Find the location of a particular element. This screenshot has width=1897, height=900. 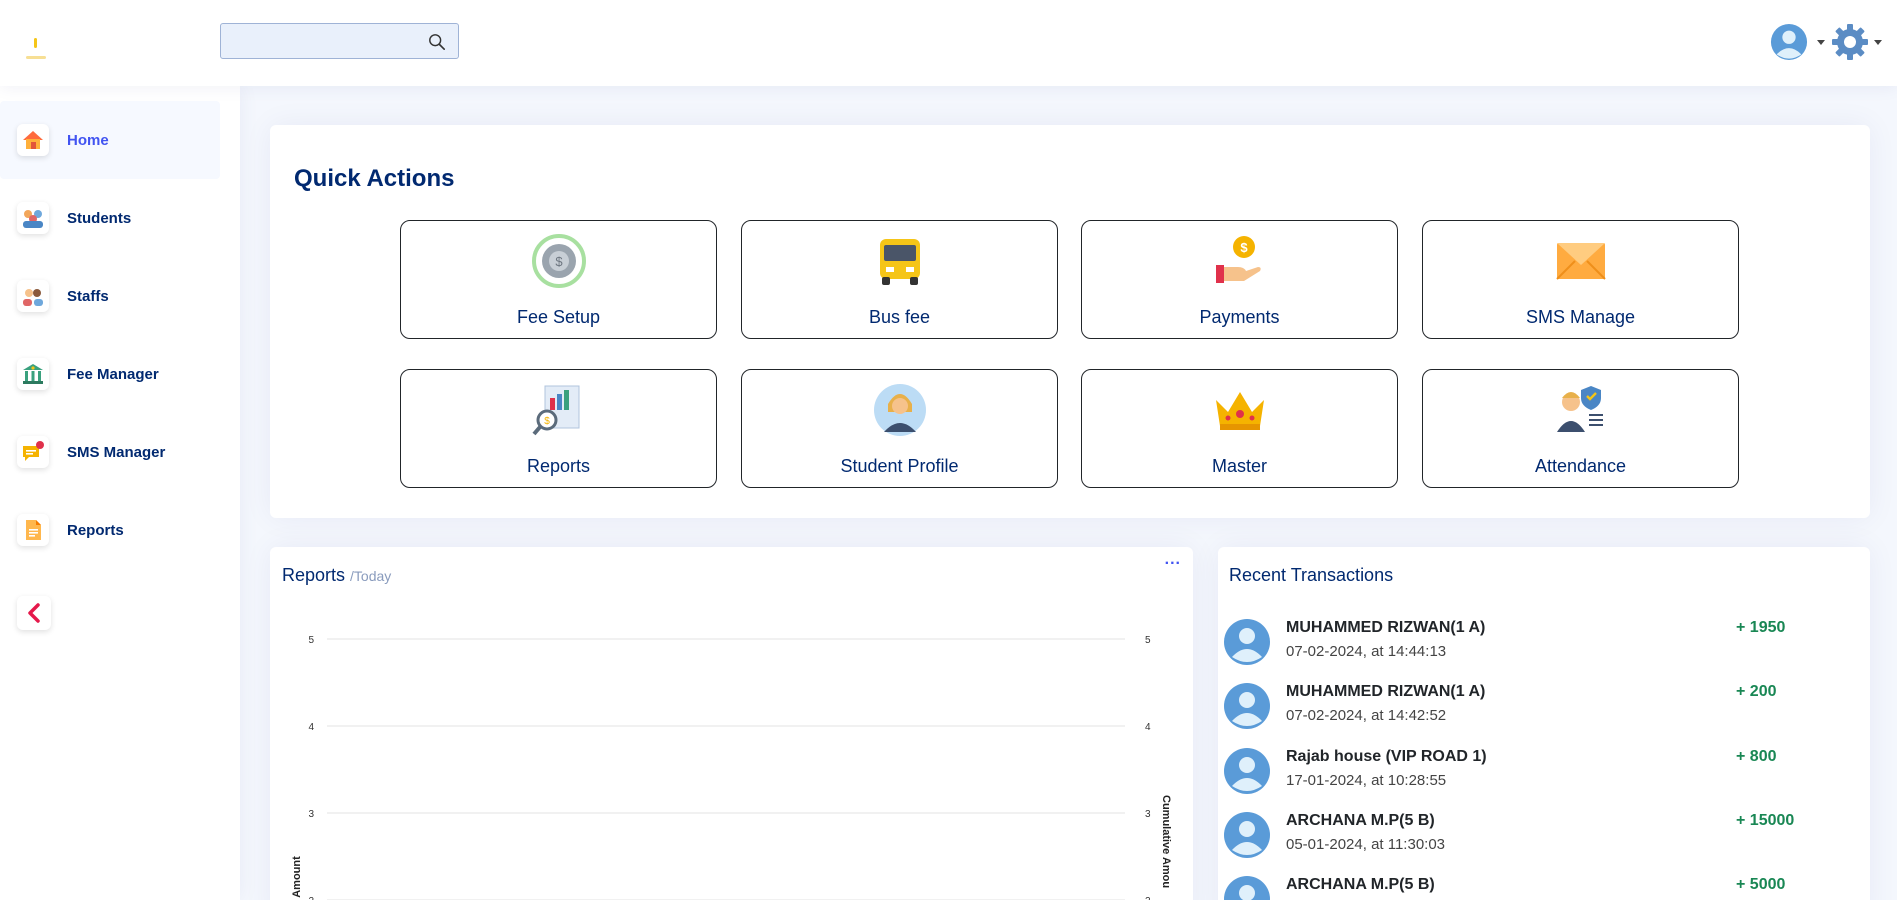

reports-chart: 5 5 4 4 3 3 2 2 Amount Cumulative Amou is located at coordinates (731, 767).